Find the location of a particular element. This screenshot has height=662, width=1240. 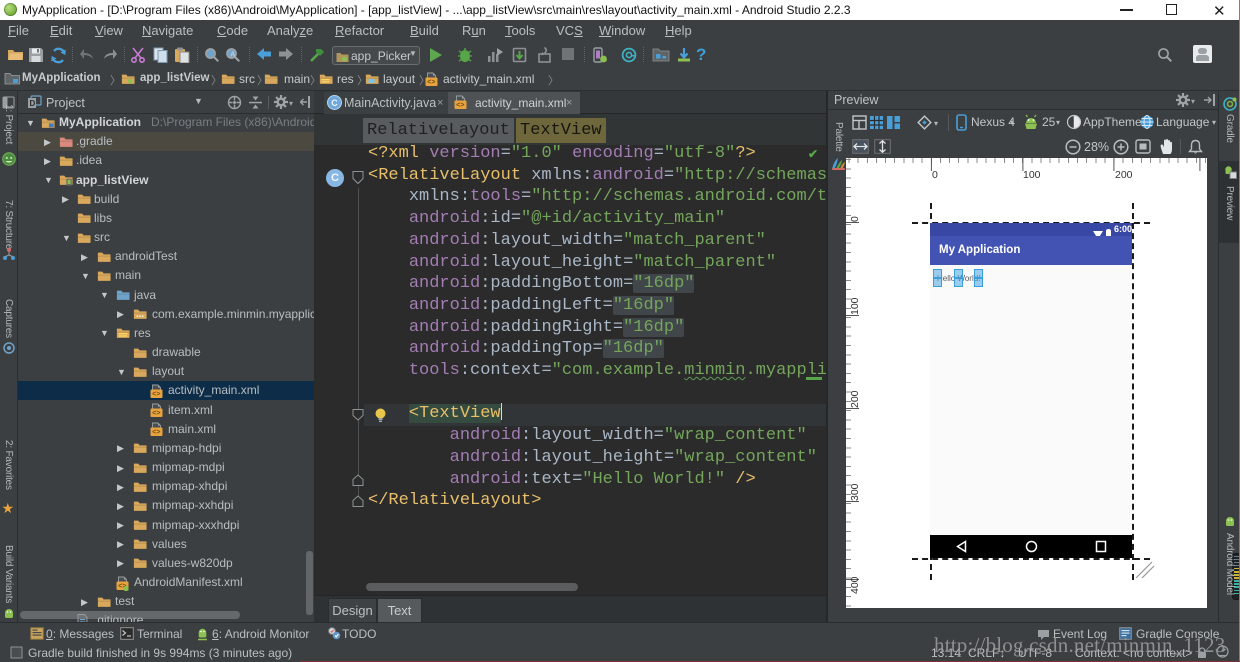

svg-text: A is located at coordinates (232, 55).